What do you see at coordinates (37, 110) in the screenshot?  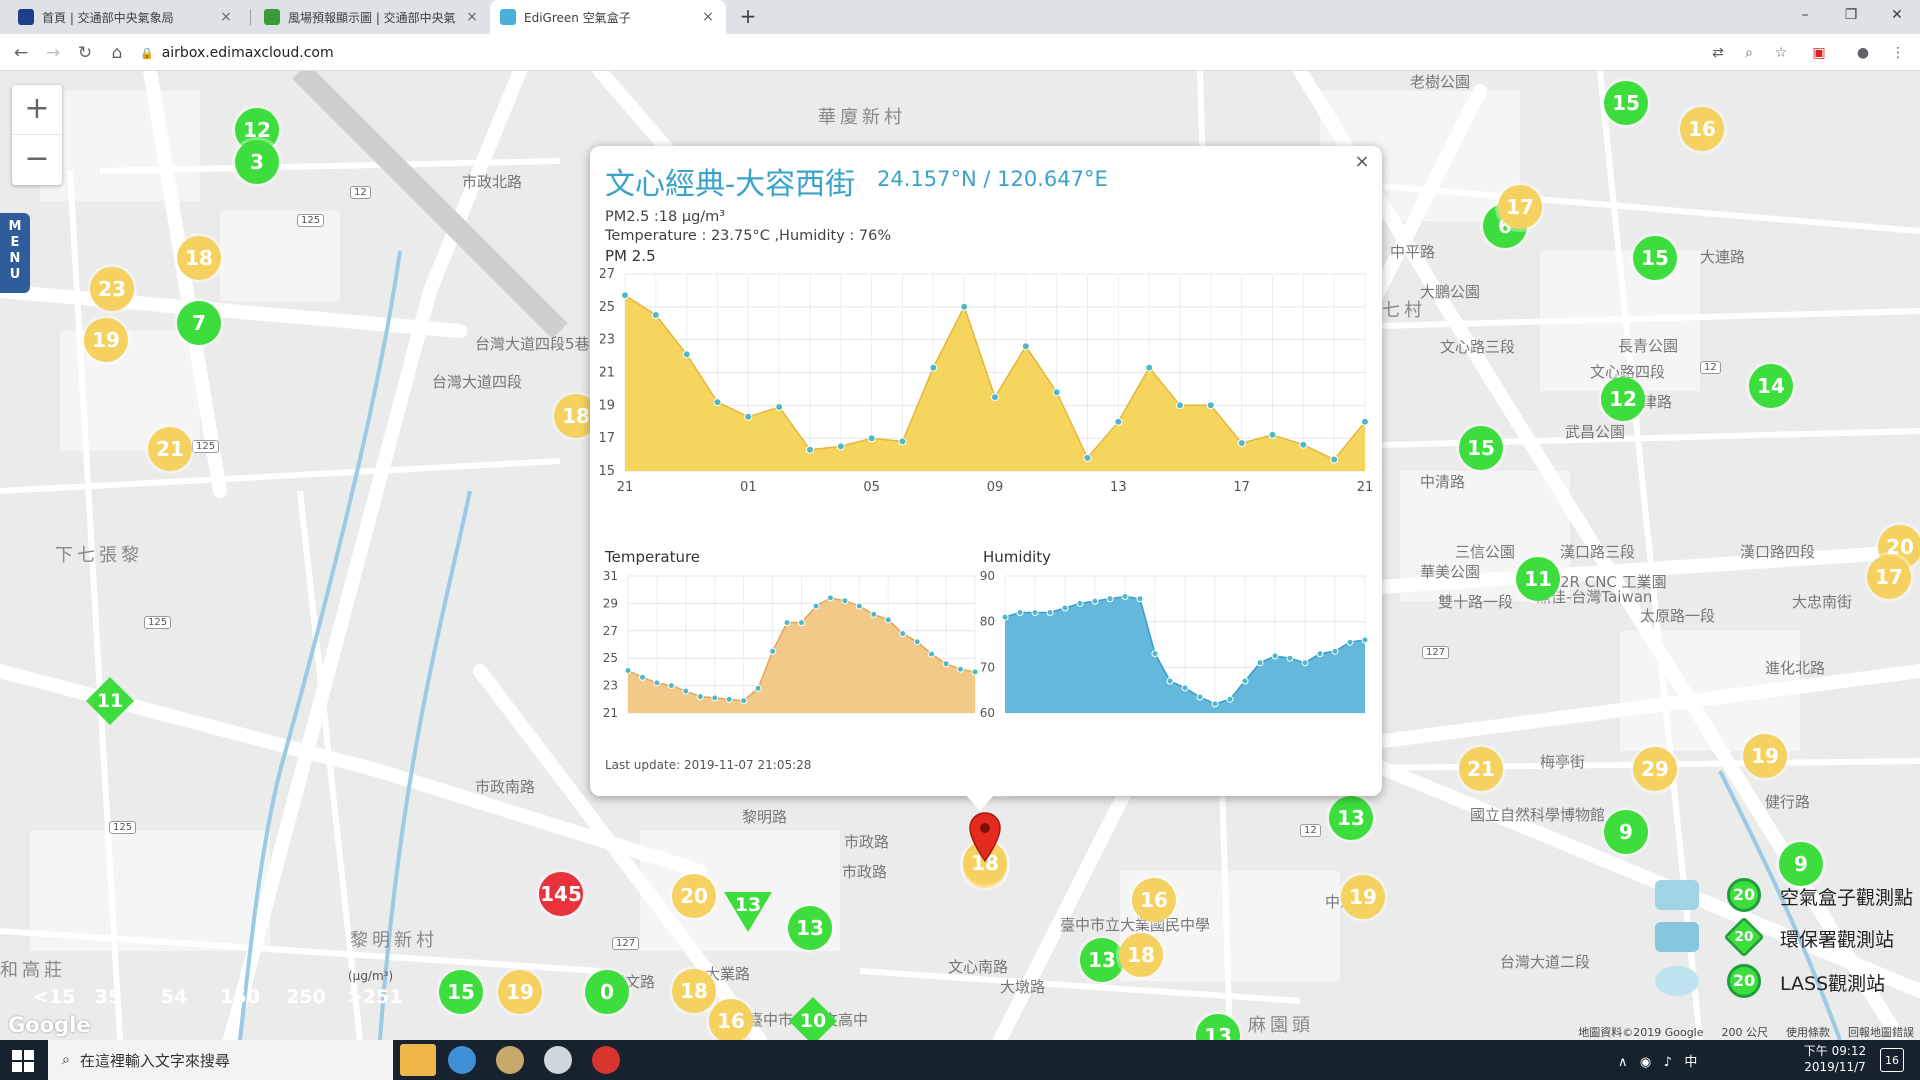 I see `zoom-in-button: +` at bounding box center [37, 110].